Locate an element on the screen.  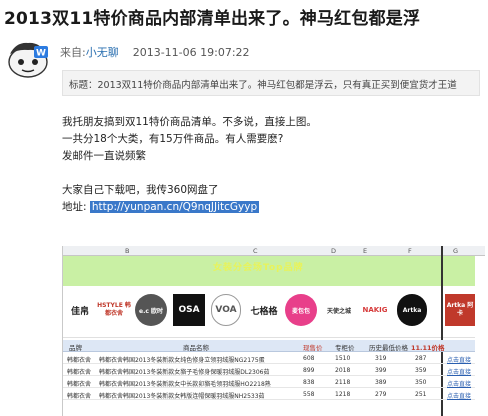
body-paragraph: 我托朋友搞到双11特价商品清单。不多说，直接上图。 is located at coordinates (189, 122).